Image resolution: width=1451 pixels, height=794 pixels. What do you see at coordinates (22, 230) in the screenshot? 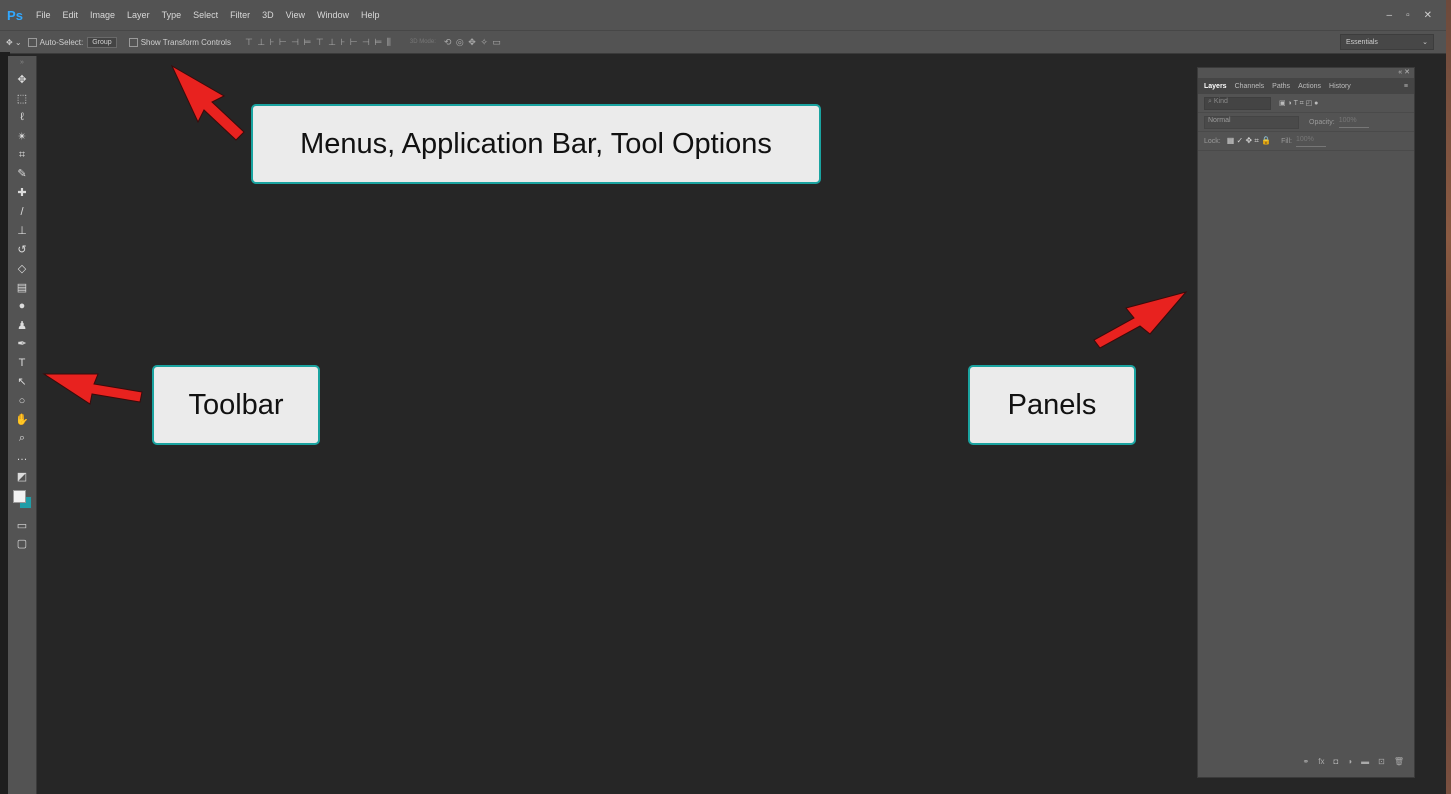
I see `clone-stamp-tool-icon: ⊥` at bounding box center [22, 230].